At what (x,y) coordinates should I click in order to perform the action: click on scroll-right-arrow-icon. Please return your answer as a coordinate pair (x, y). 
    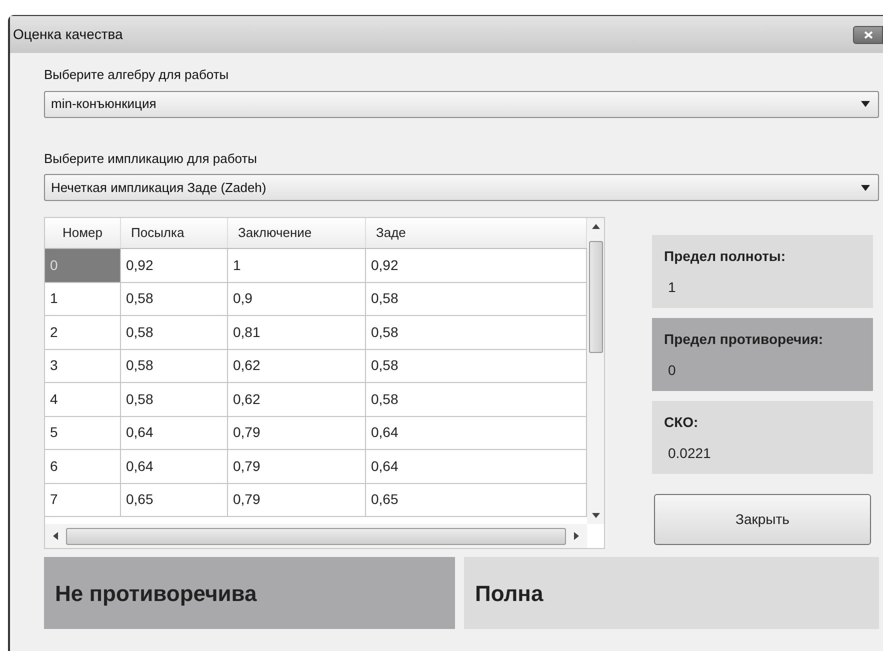
    Looking at the image, I should click on (576, 536).